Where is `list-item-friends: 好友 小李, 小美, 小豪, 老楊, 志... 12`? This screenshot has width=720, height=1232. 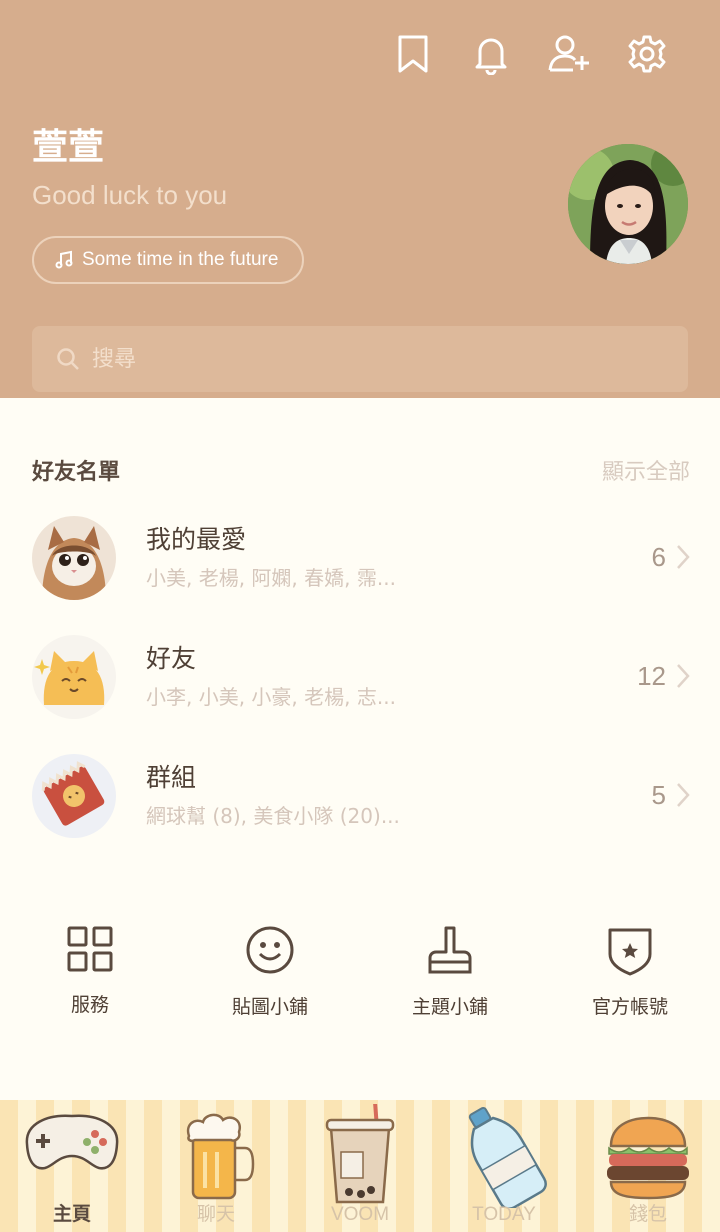 list-item-friends: 好友 小李, 小美, 小豪, 老楊, 志... 12 is located at coordinates (360, 676).